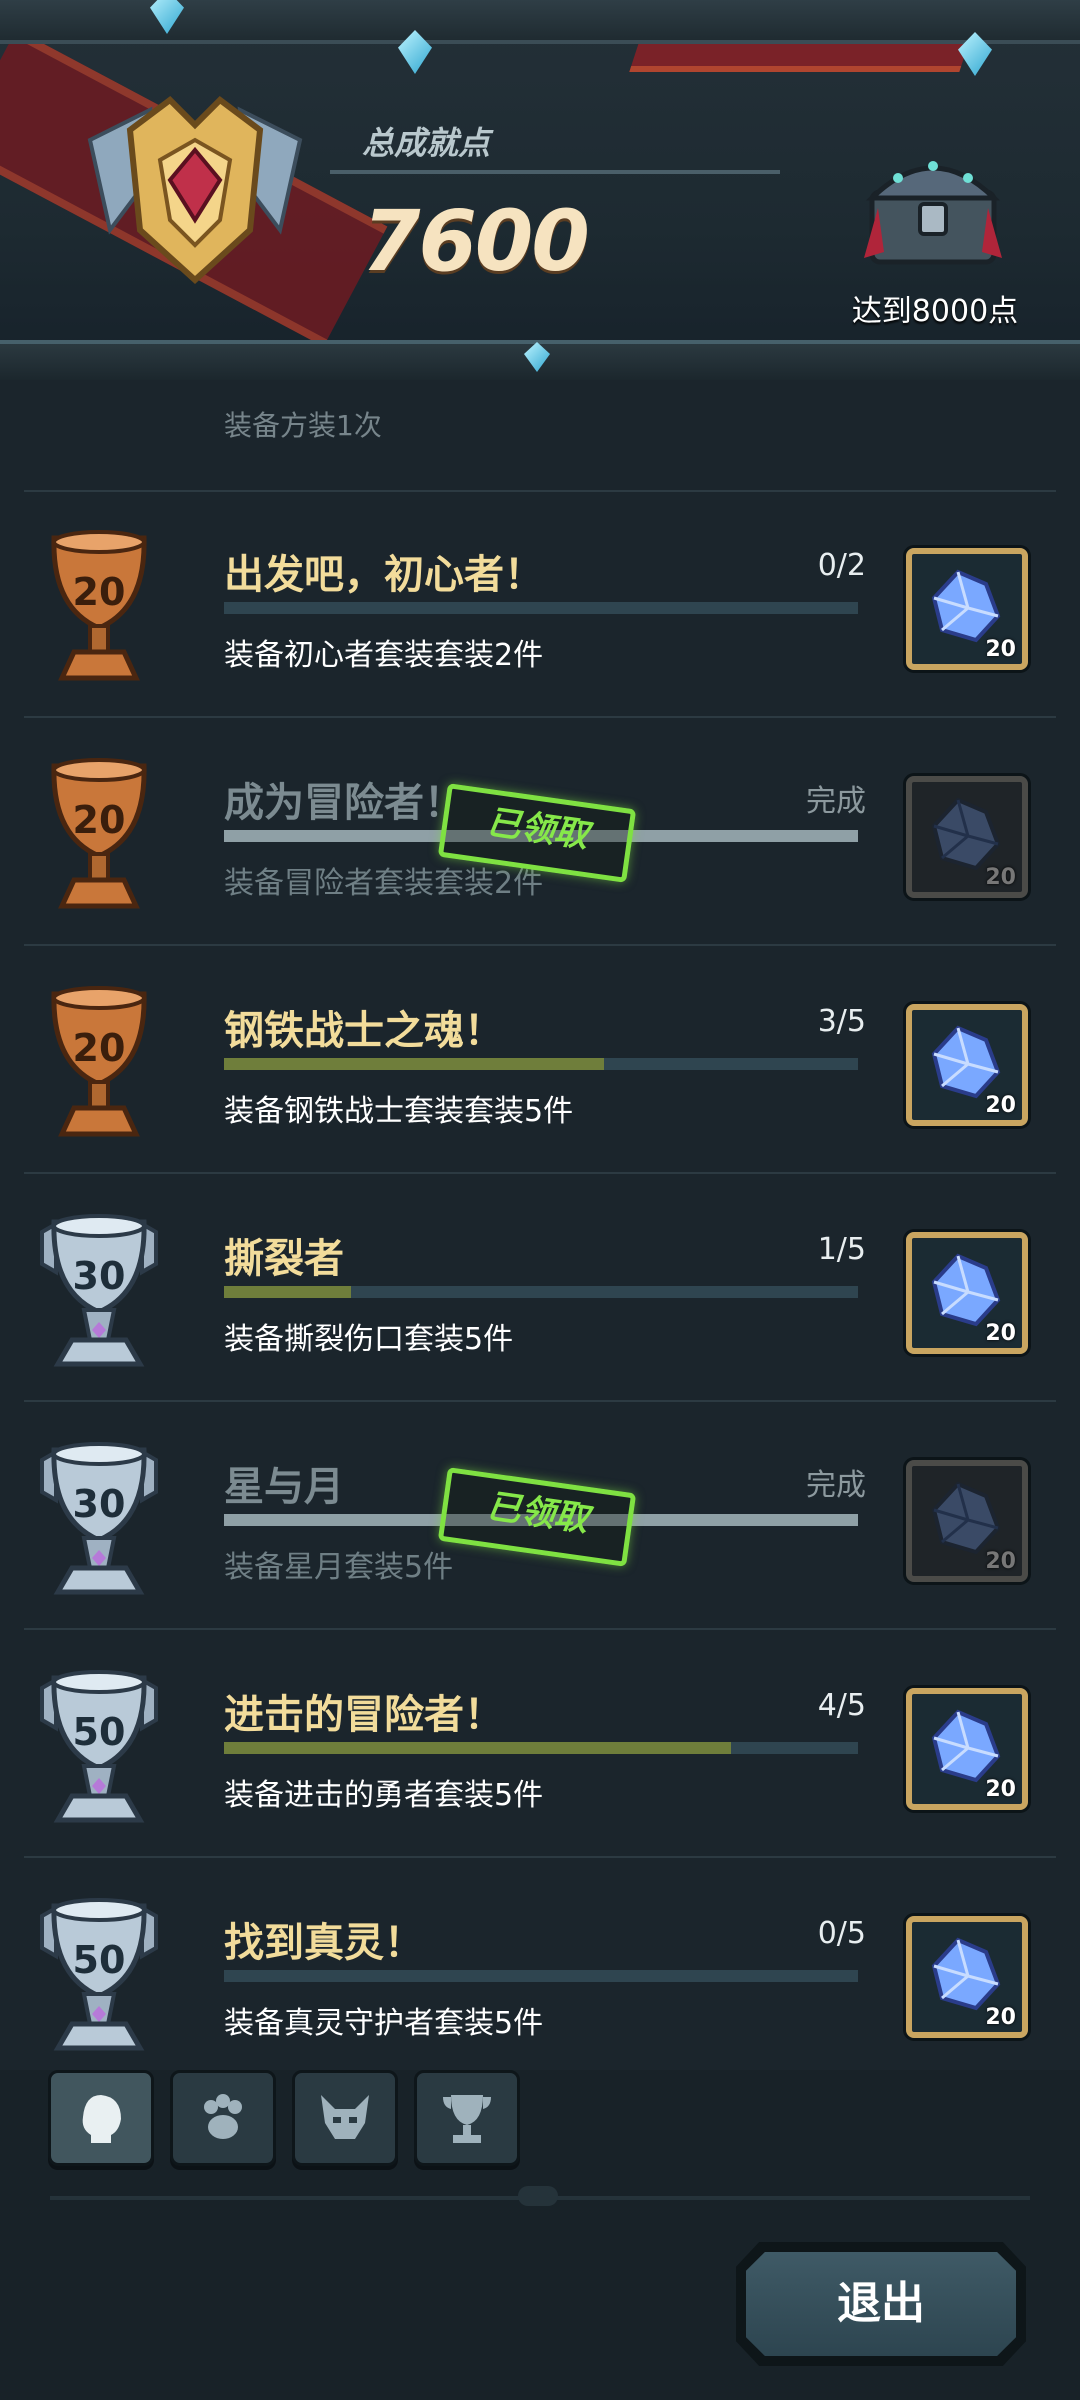  What do you see at coordinates (841, 565) in the screenshot?
I see `achievement-progress-text: 0/2` at bounding box center [841, 565].